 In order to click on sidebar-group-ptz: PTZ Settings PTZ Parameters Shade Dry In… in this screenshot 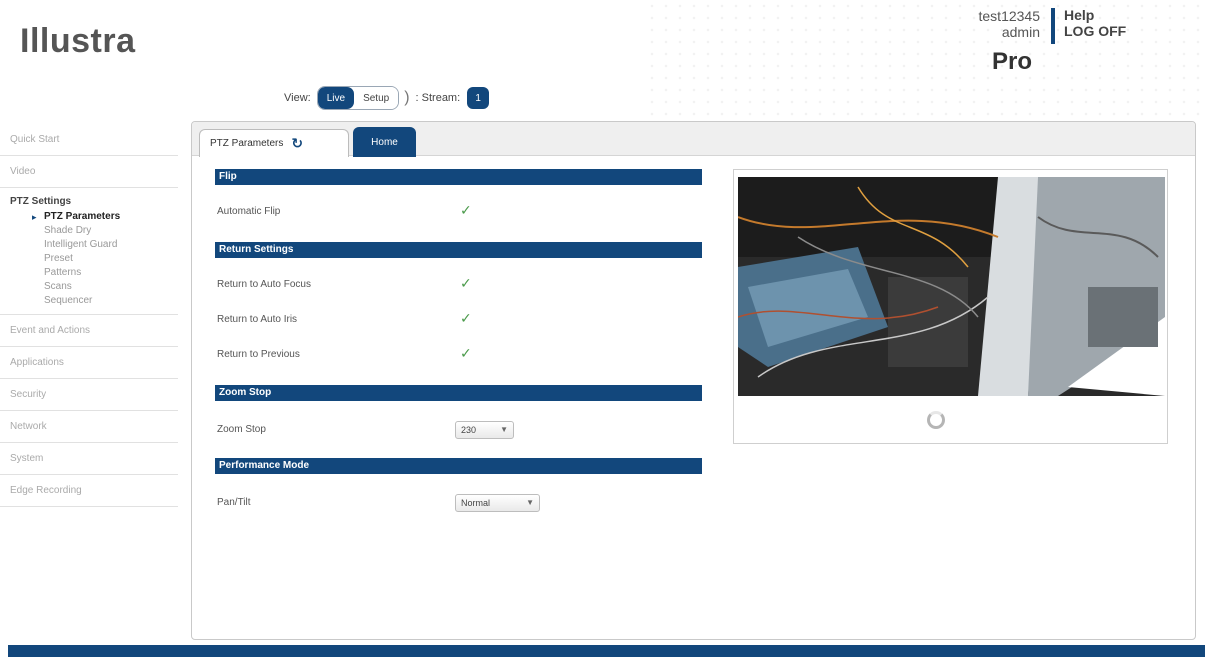, I will do `click(89, 251)`.